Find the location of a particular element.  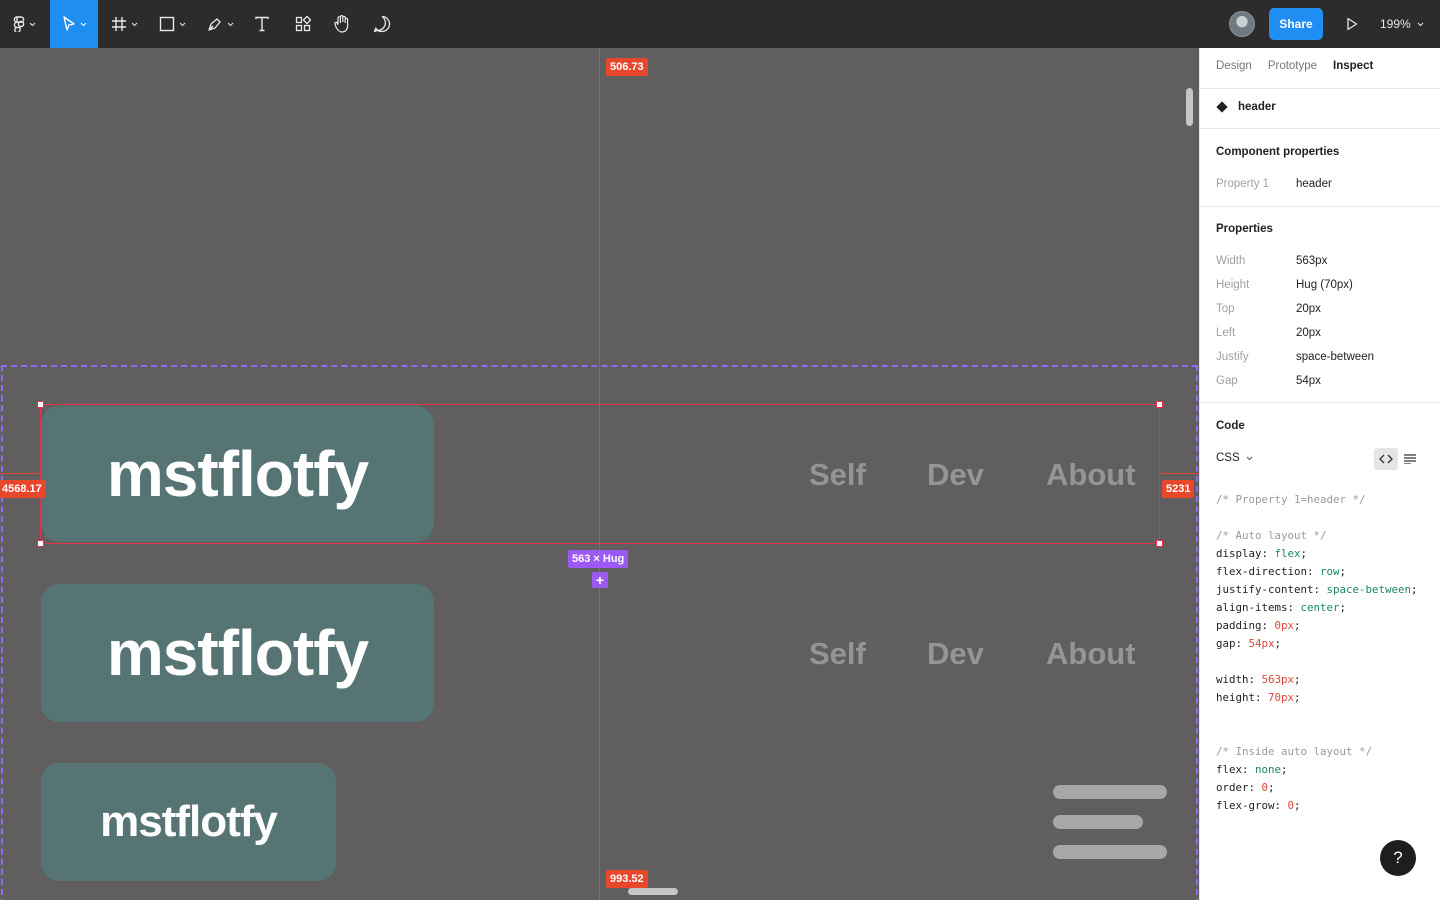

prop-key: Top is located at coordinates (1225, 309).